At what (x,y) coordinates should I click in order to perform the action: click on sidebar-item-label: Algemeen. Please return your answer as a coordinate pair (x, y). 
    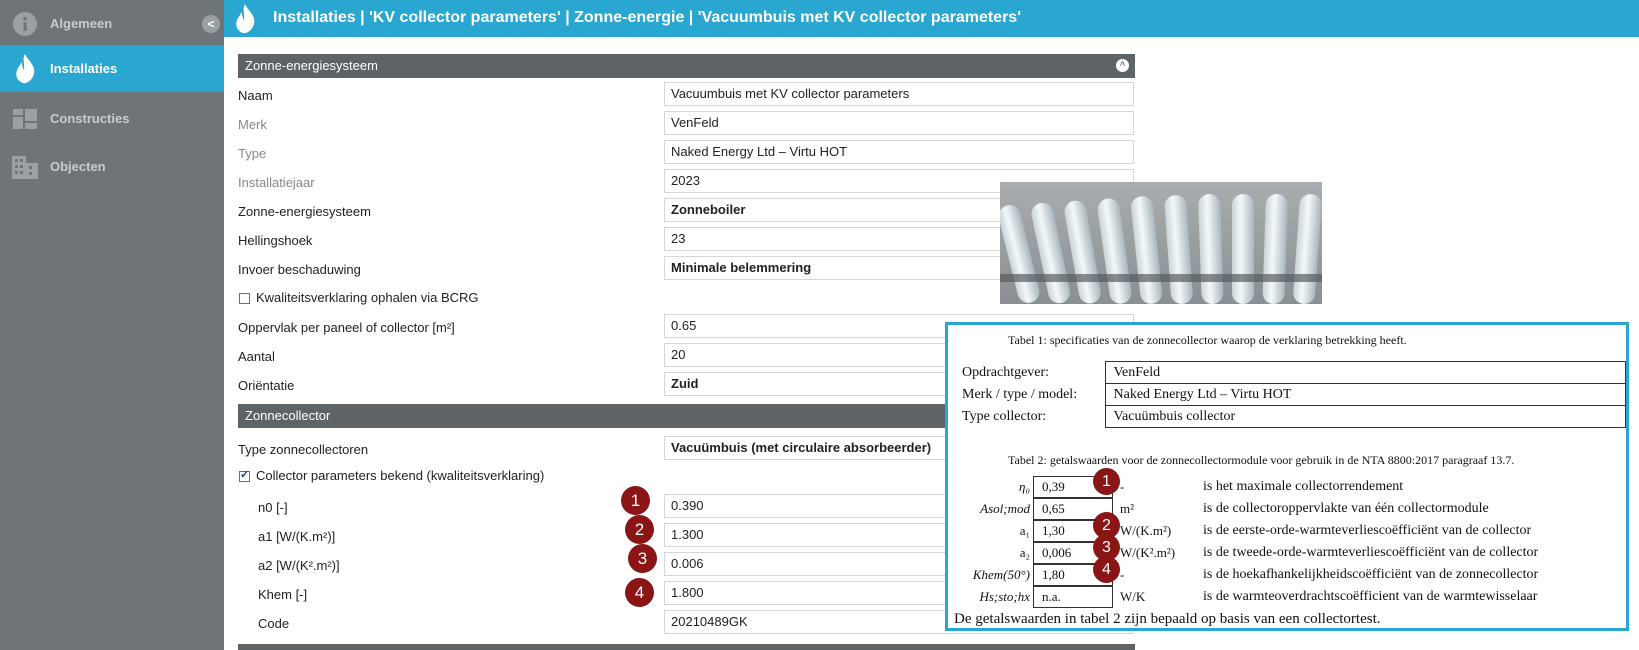
    Looking at the image, I should click on (81, 23).